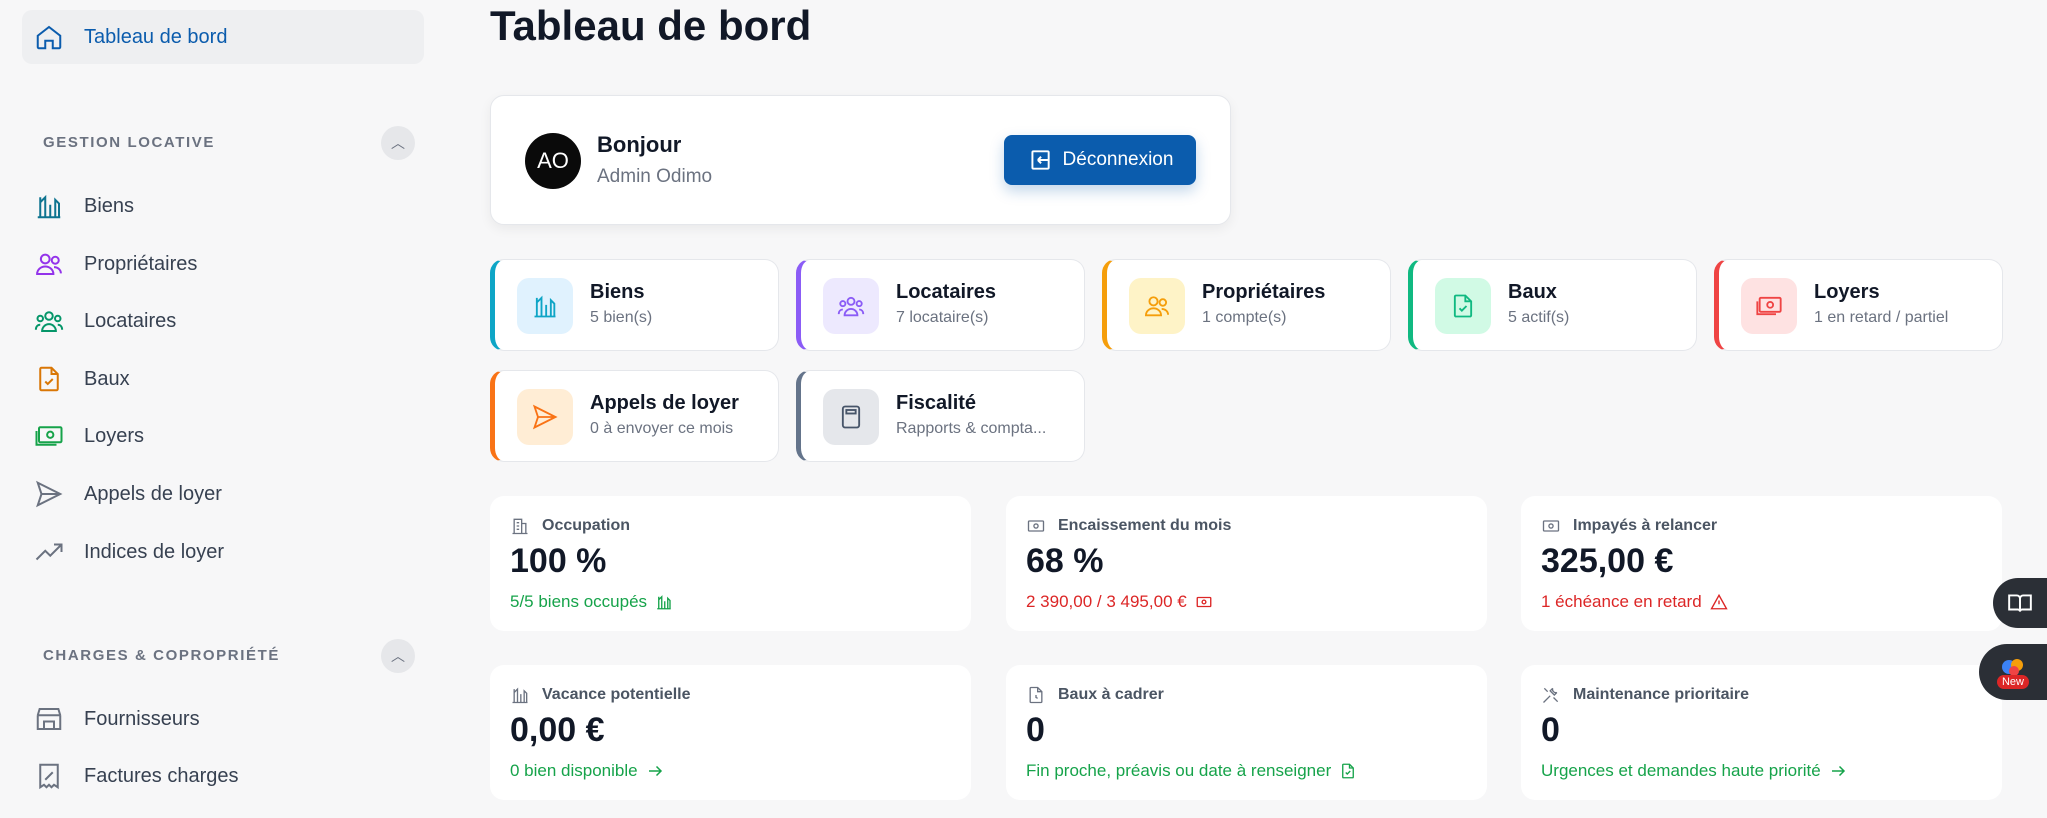 This screenshot has height=818, width=2047. Describe the element at coordinates (1552, 305) in the screenshot. I see `tile-baux: Baux 5 actif(s)` at that location.